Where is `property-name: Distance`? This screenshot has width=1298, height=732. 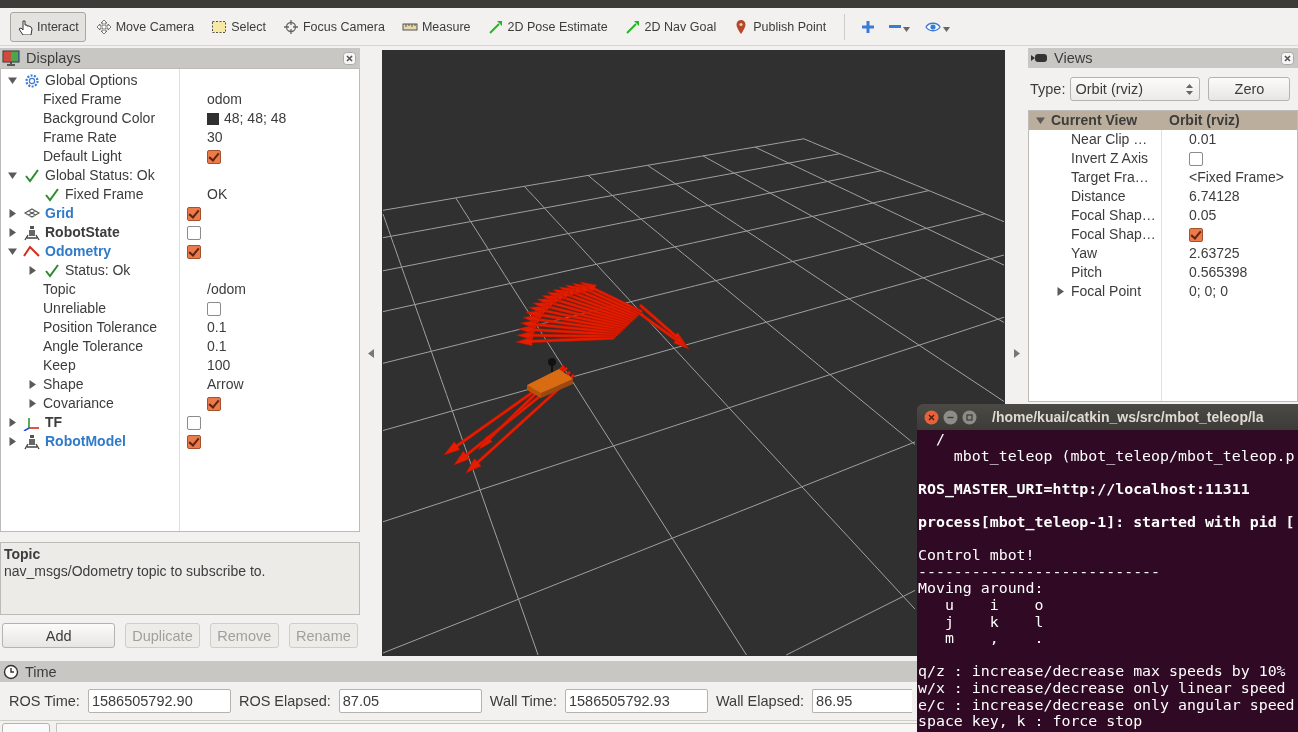 property-name: Distance is located at coordinates (1098, 196).